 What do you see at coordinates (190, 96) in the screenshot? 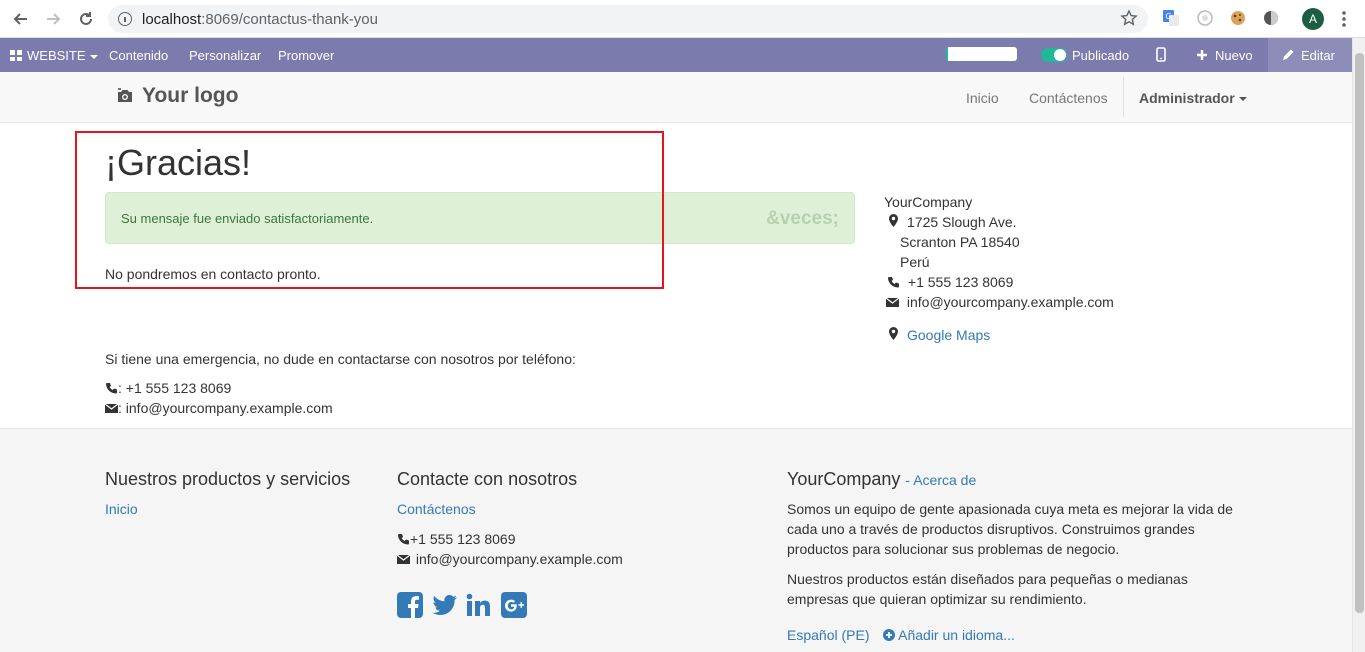
I see `site-logo: Your logo` at bounding box center [190, 96].